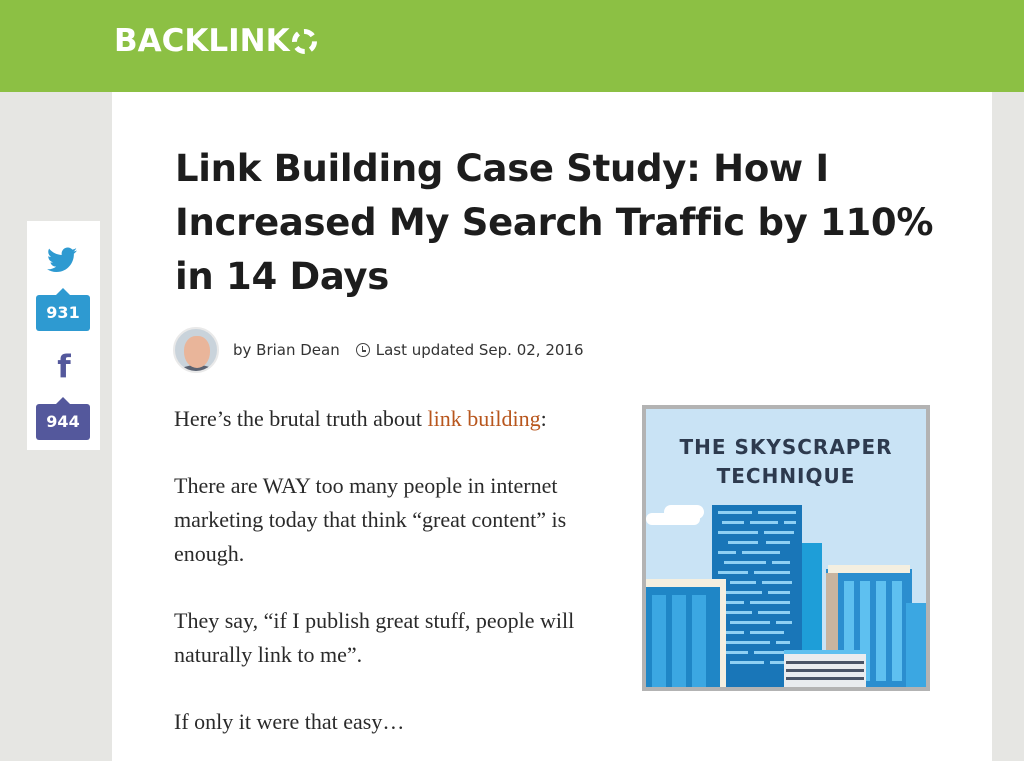  What do you see at coordinates (484, 418) in the screenshot?
I see `link-building-link: link building` at bounding box center [484, 418].